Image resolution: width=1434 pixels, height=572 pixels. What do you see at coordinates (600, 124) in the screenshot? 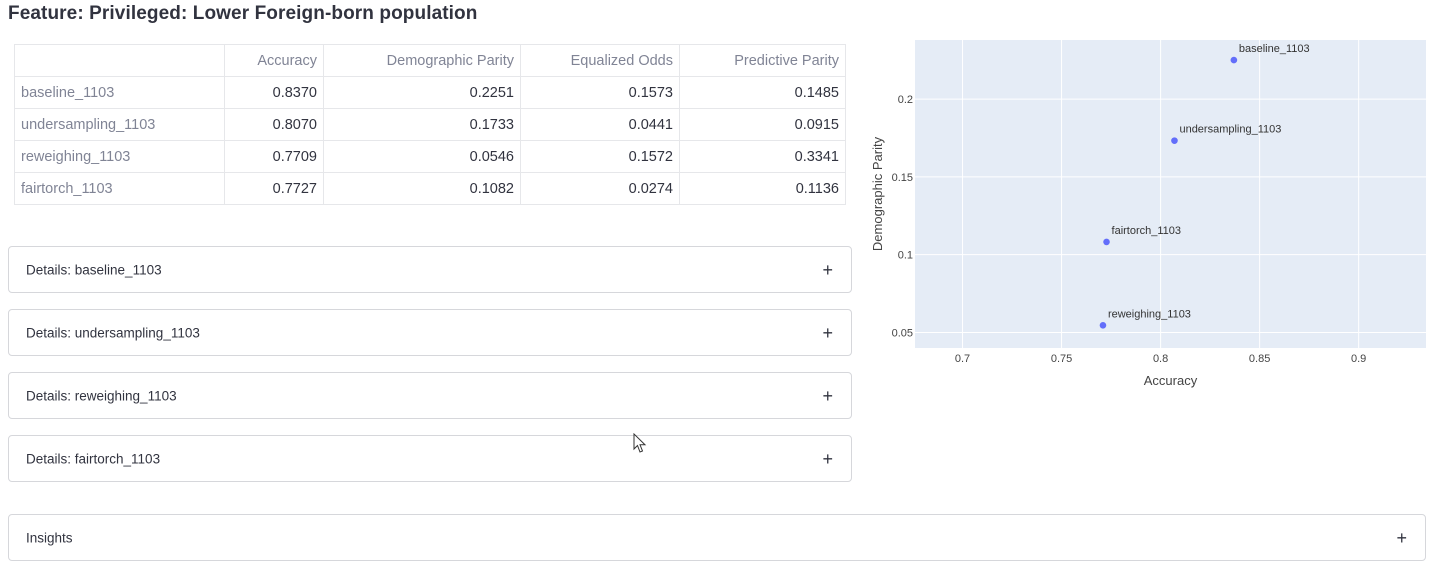
I see `cell-equalized-odds: 0.0441` at bounding box center [600, 124].